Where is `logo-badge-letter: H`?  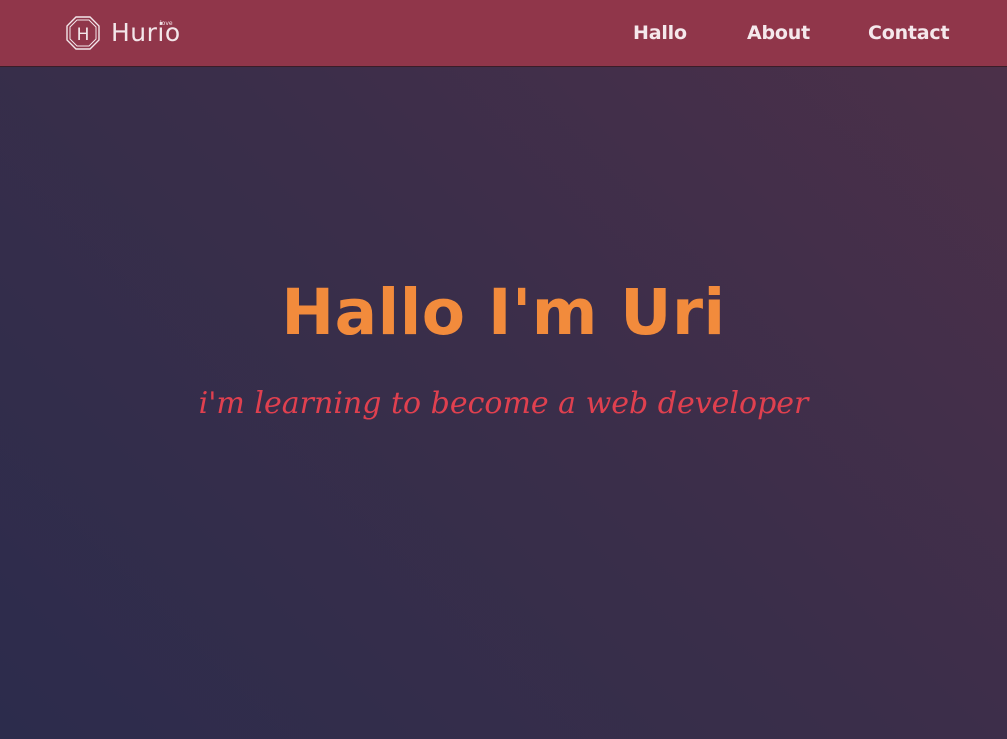
logo-badge-letter: H is located at coordinates (83, 35).